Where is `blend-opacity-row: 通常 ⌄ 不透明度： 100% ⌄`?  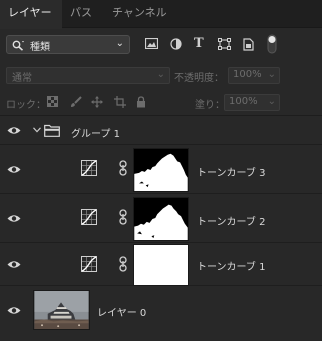 blend-opacity-row: 通常 ⌄ 不透明度： 100% ⌄ is located at coordinates (161, 75).